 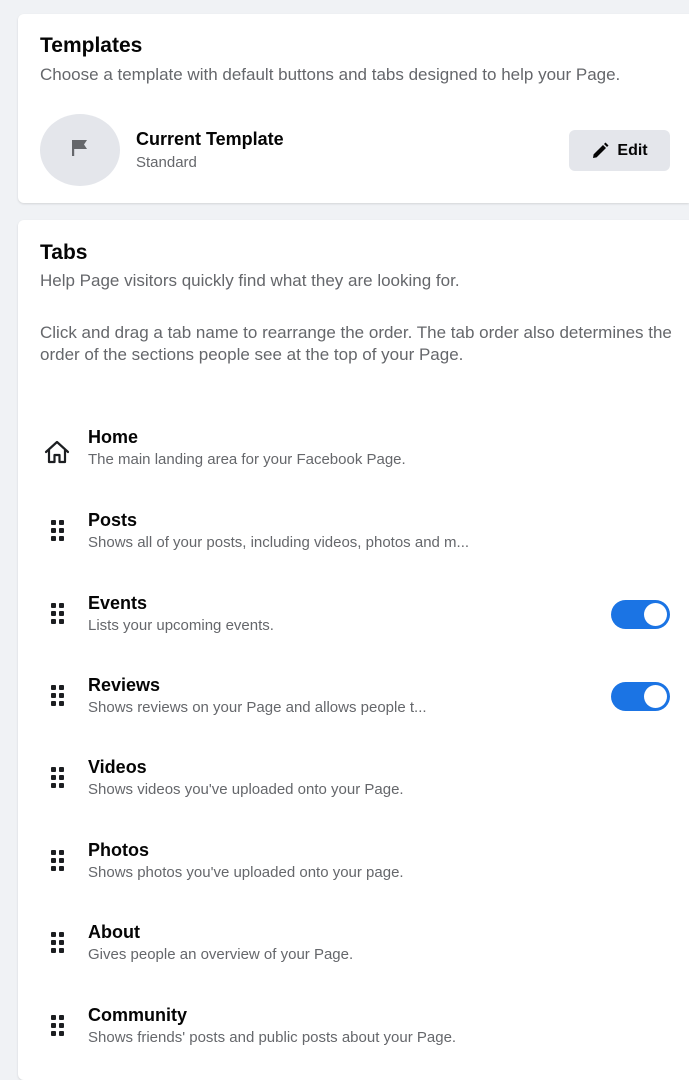 I want to click on tab-title: About, so click(x=114, y=932).